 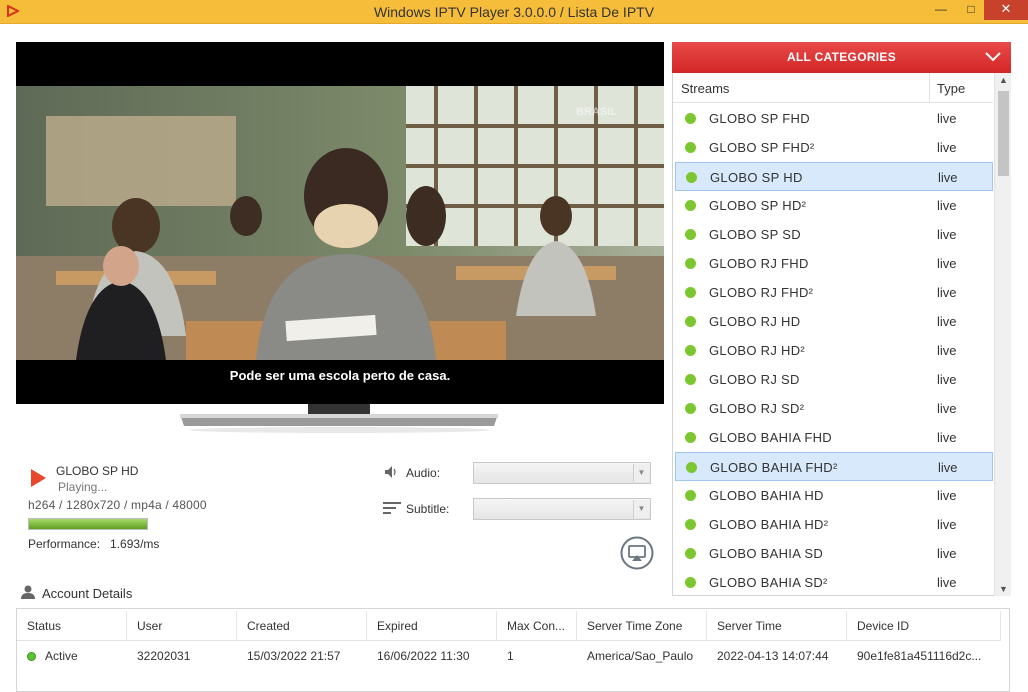 I want to click on stream-item: GLOBO BAHIA FHD² live, so click(x=834, y=466).